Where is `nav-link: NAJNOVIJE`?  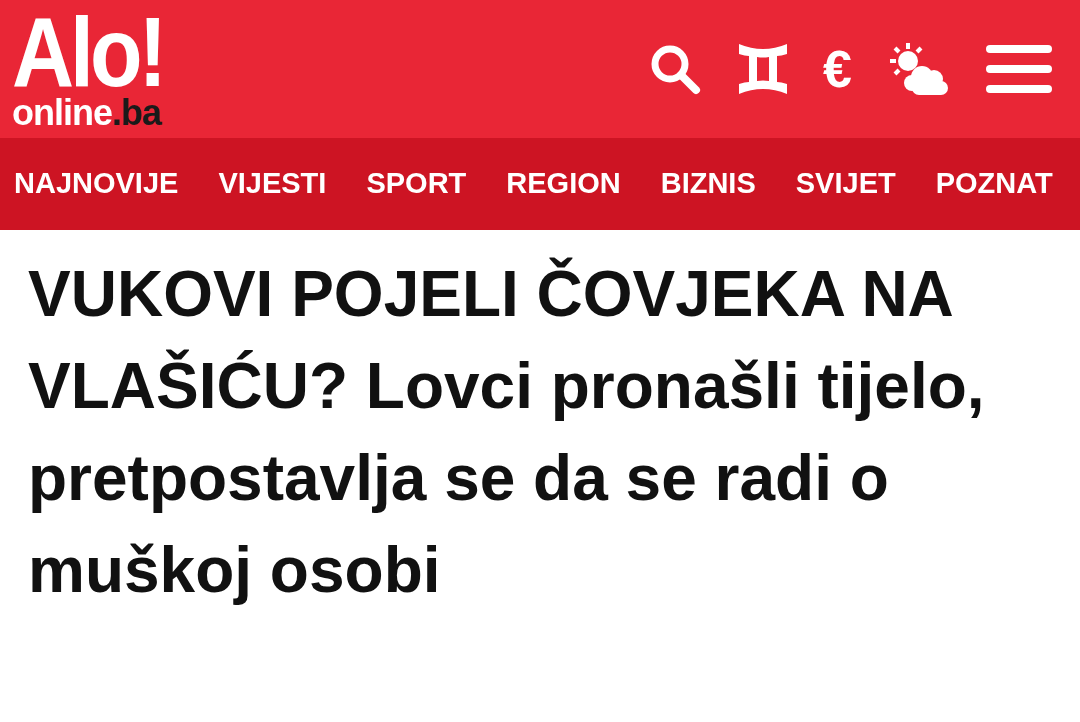 nav-link: NAJNOVIJE is located at coordinates (96, 184).